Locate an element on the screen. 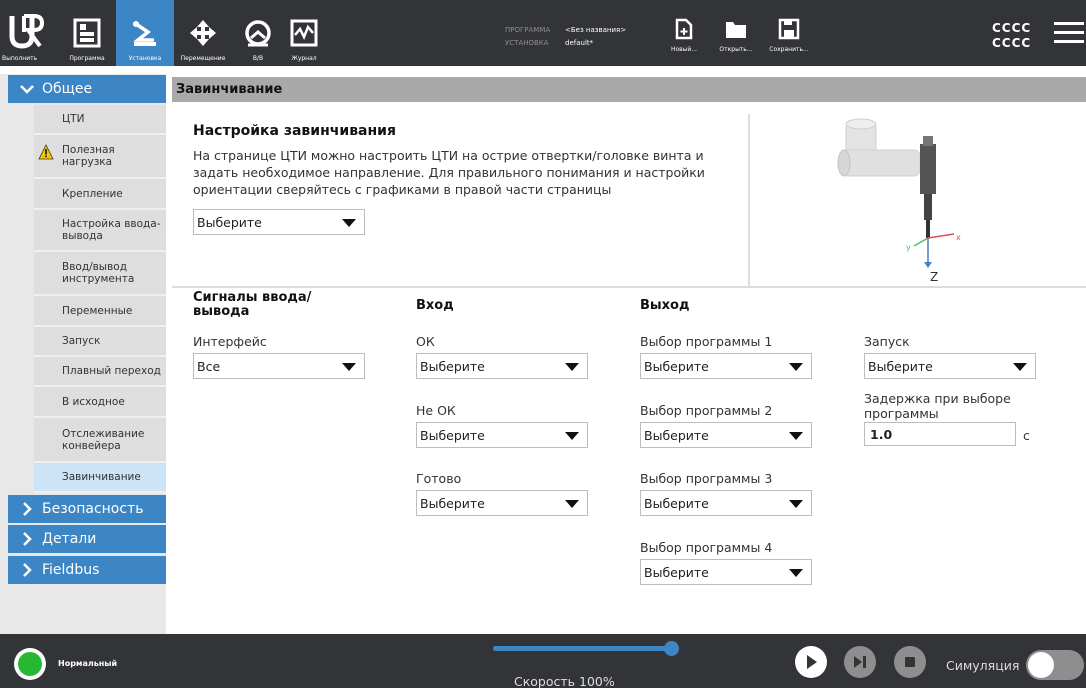  delay-unit: с is located at coordinates (1026, 435).